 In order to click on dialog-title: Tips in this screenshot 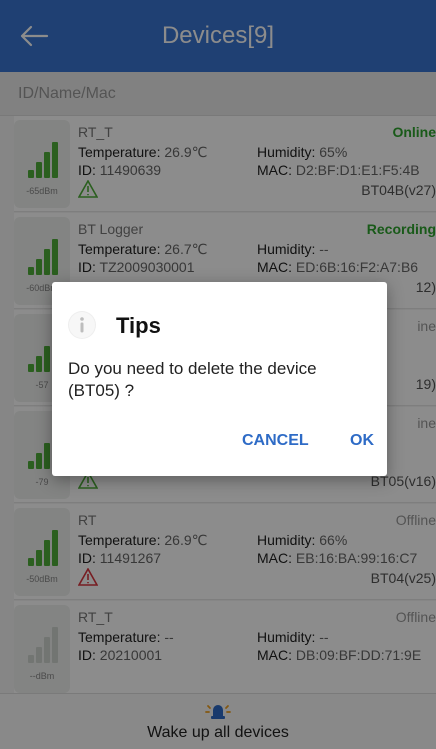, I will do `click(138, 325)`.